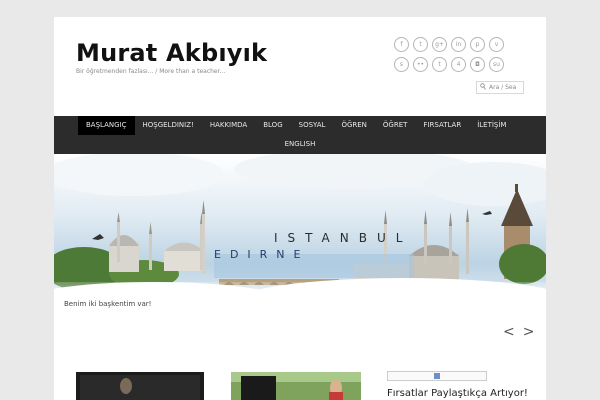  What do you see at coordinates (353, 125) in the screenshot?
I see `nav-item: ÖĞREN` at bounding box center [353, 125].